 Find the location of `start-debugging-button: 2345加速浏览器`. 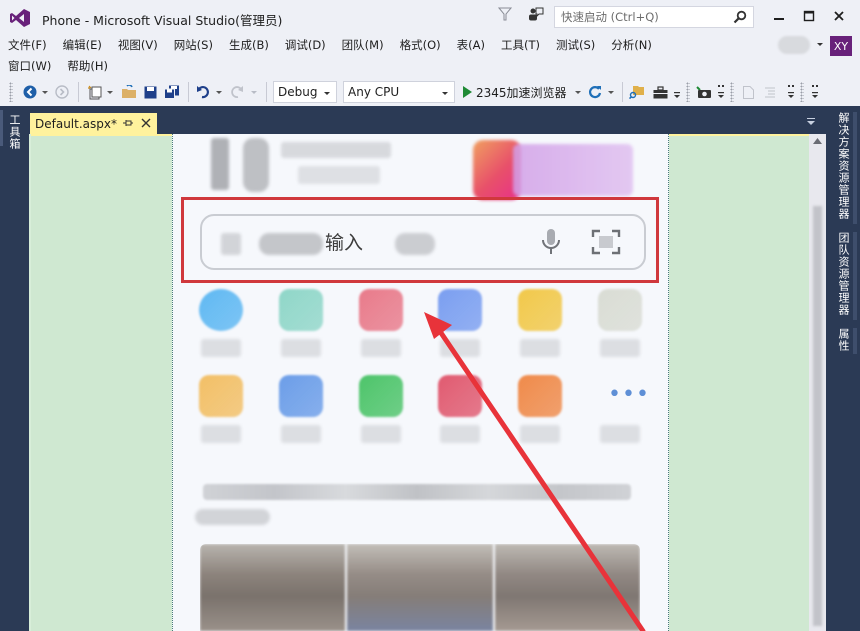

start-debugging-button: 2345加速浏览器 is located at coordinates (514, 92).